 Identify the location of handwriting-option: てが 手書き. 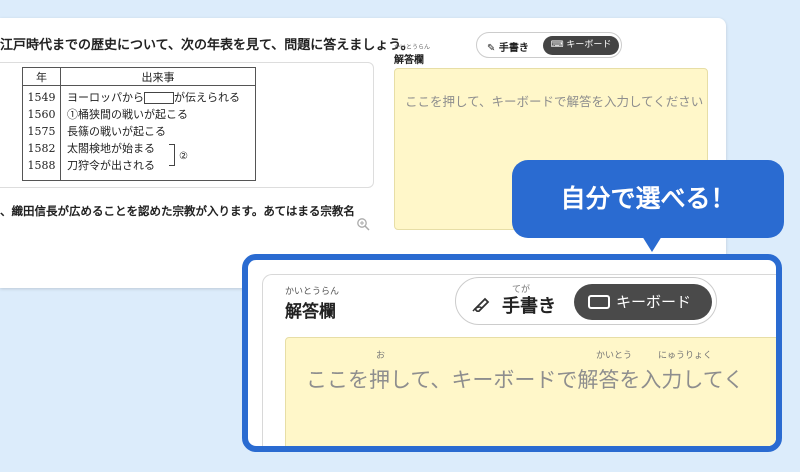
(529, 301).